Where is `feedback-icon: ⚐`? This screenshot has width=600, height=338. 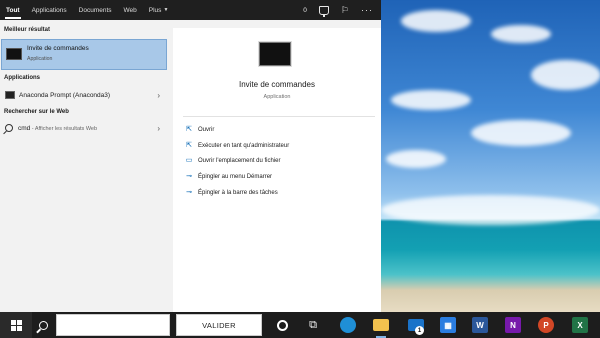 feedback-icon: ⚐ is located at coordinates (345, 10).